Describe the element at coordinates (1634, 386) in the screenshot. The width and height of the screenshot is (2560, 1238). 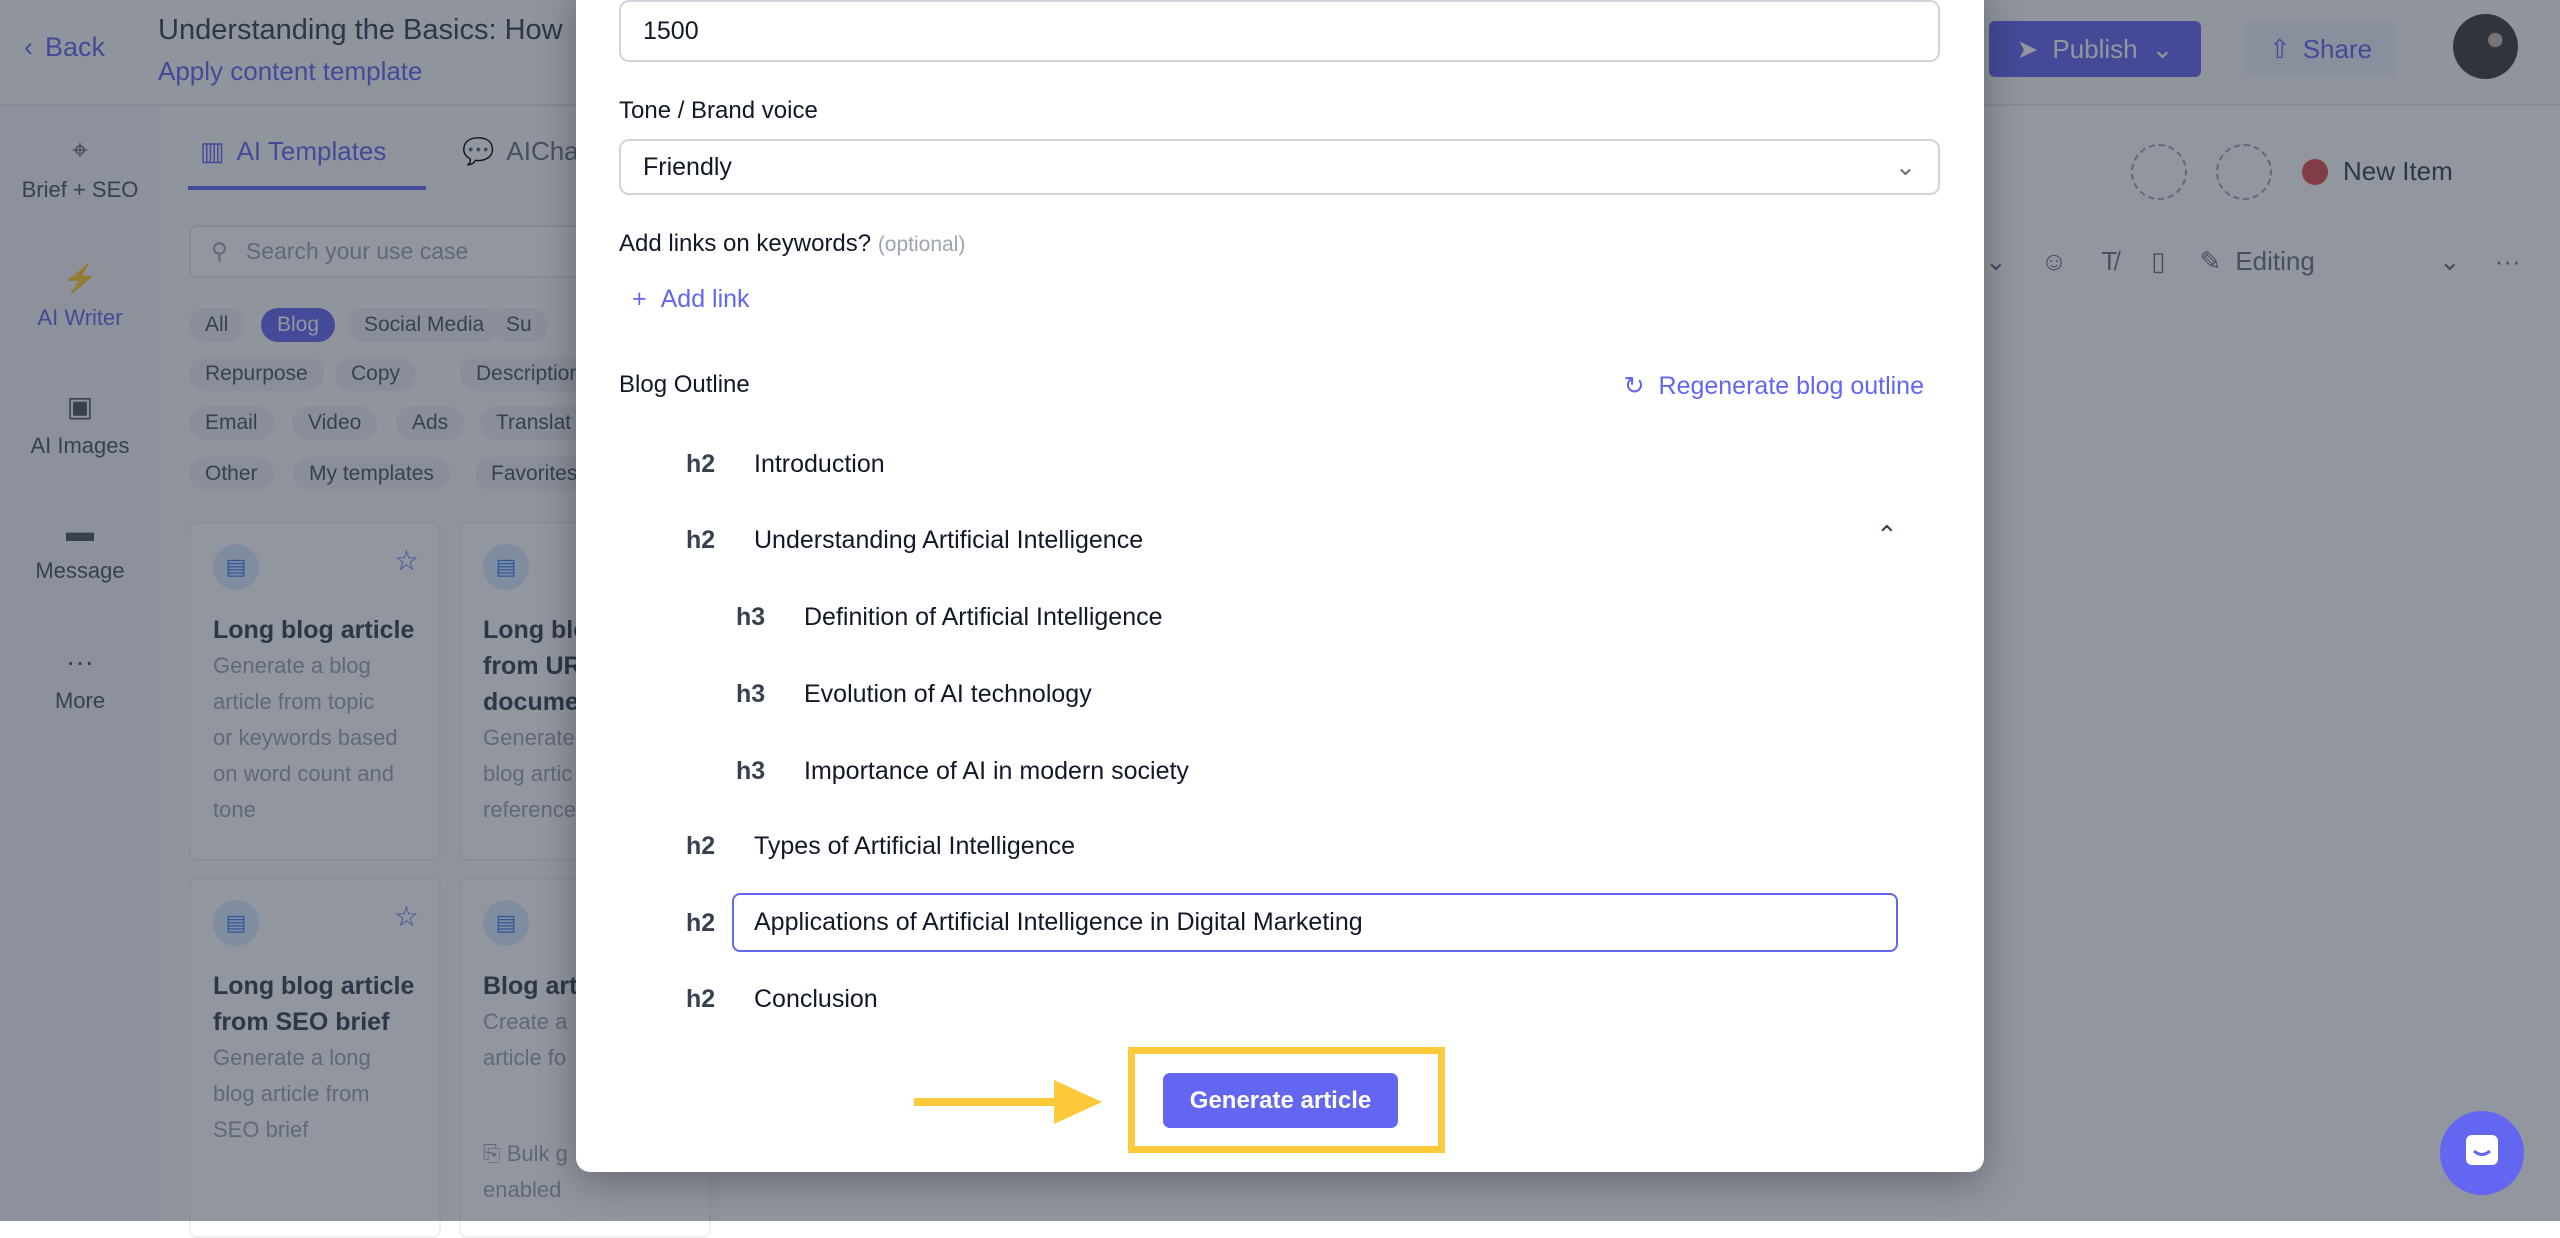
I see `refresh-icon: ↻` at that location.